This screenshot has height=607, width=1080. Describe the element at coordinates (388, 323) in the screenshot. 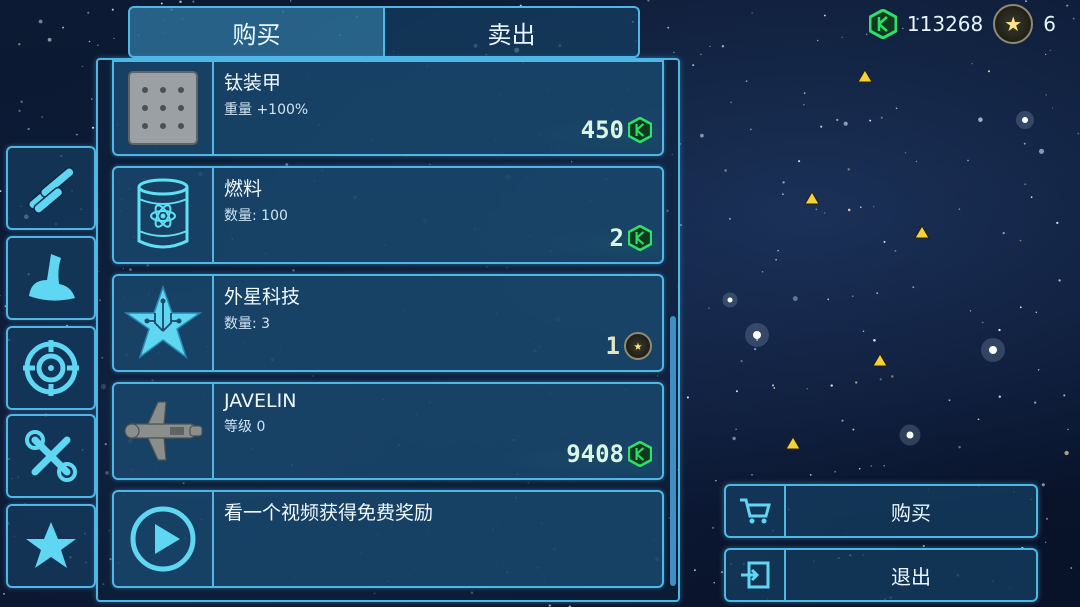

I see `shop-item-alien-tech: 外星科技 数量: 3 1 ★` at that location.